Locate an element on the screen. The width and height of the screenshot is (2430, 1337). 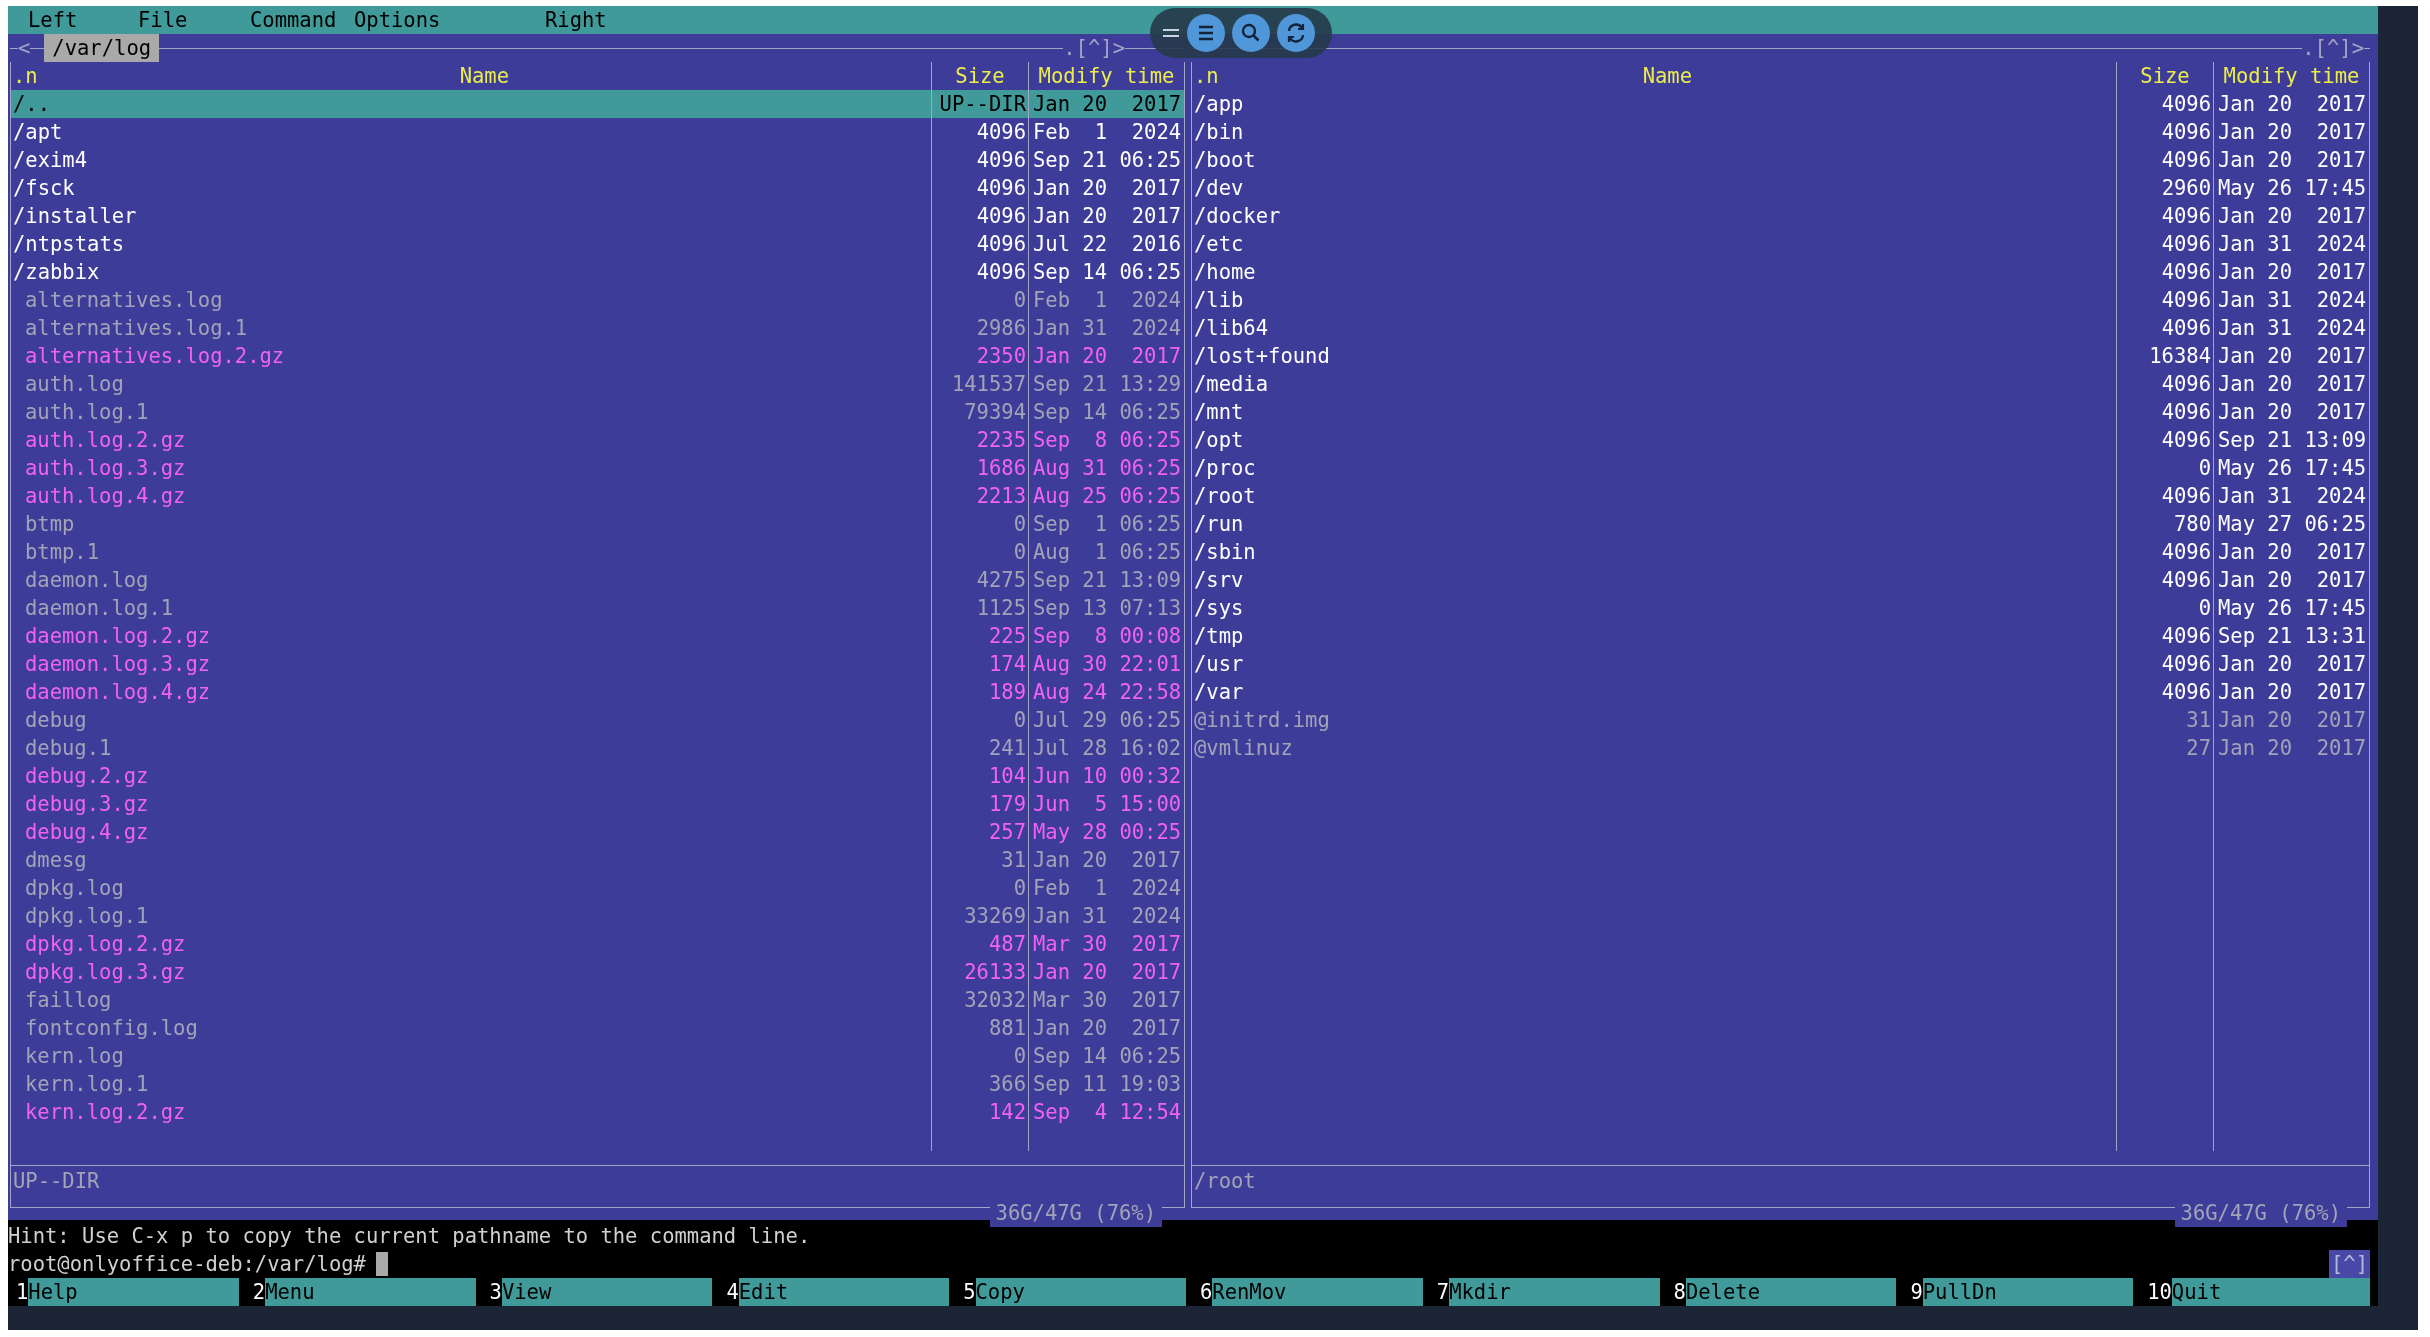
file-row: /run 780 May 27 06:25 is located at coordinates (1780, 524).